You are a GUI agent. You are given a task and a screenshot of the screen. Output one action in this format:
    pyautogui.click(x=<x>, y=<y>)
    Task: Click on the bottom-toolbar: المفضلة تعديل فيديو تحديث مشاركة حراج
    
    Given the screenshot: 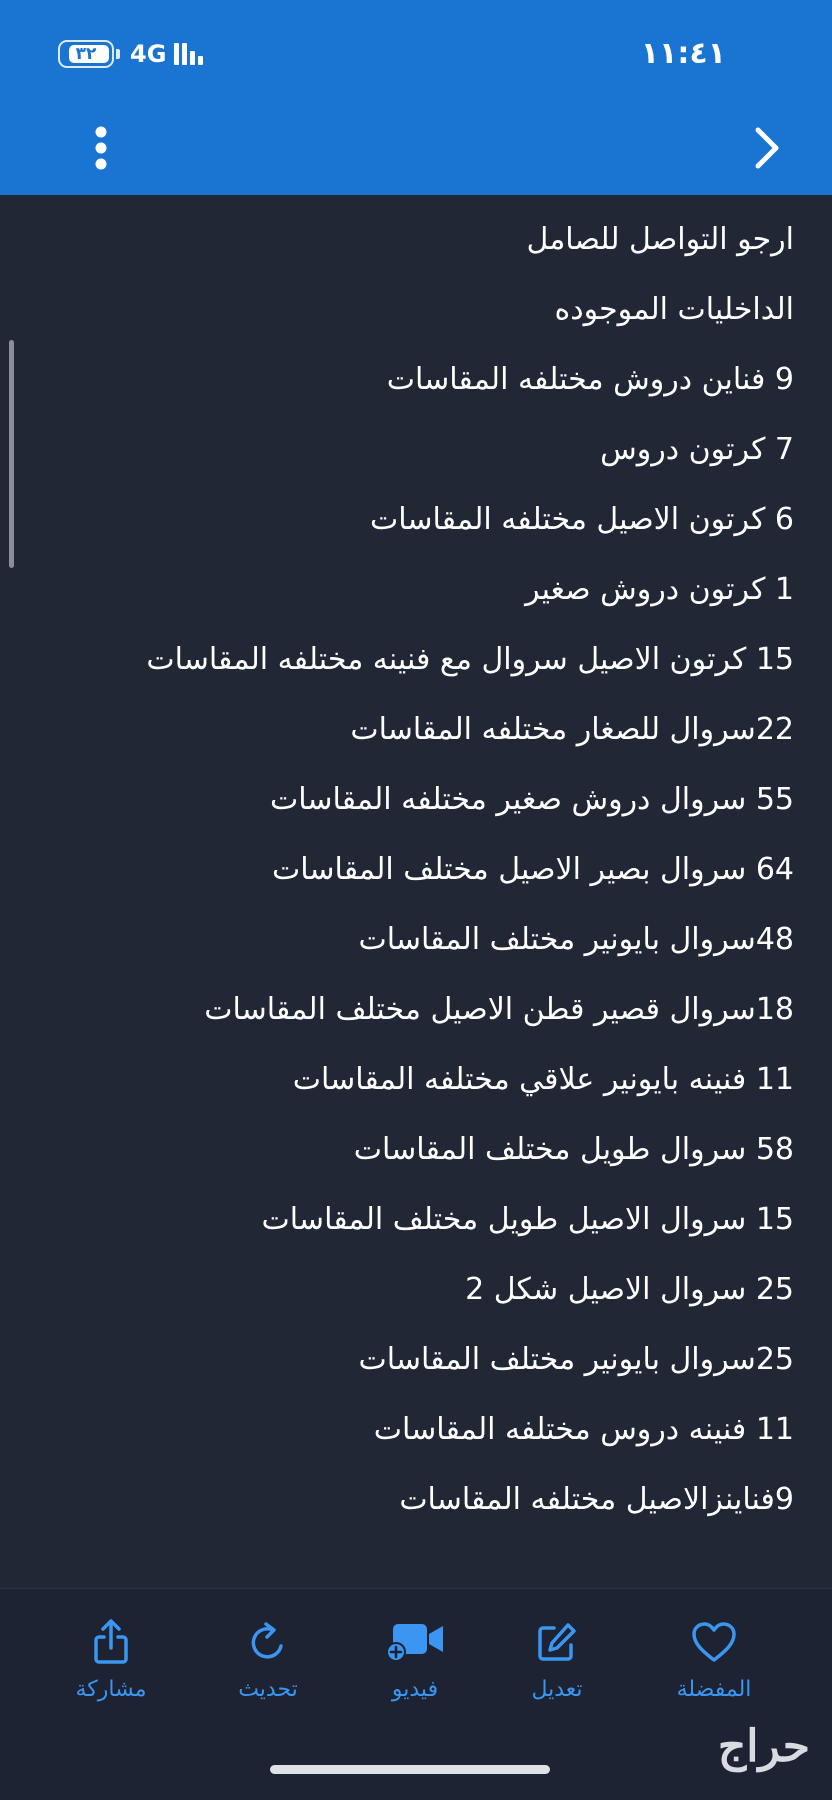 What is the action you would take?
    pyautogui.click(x=416, y=1694)
    